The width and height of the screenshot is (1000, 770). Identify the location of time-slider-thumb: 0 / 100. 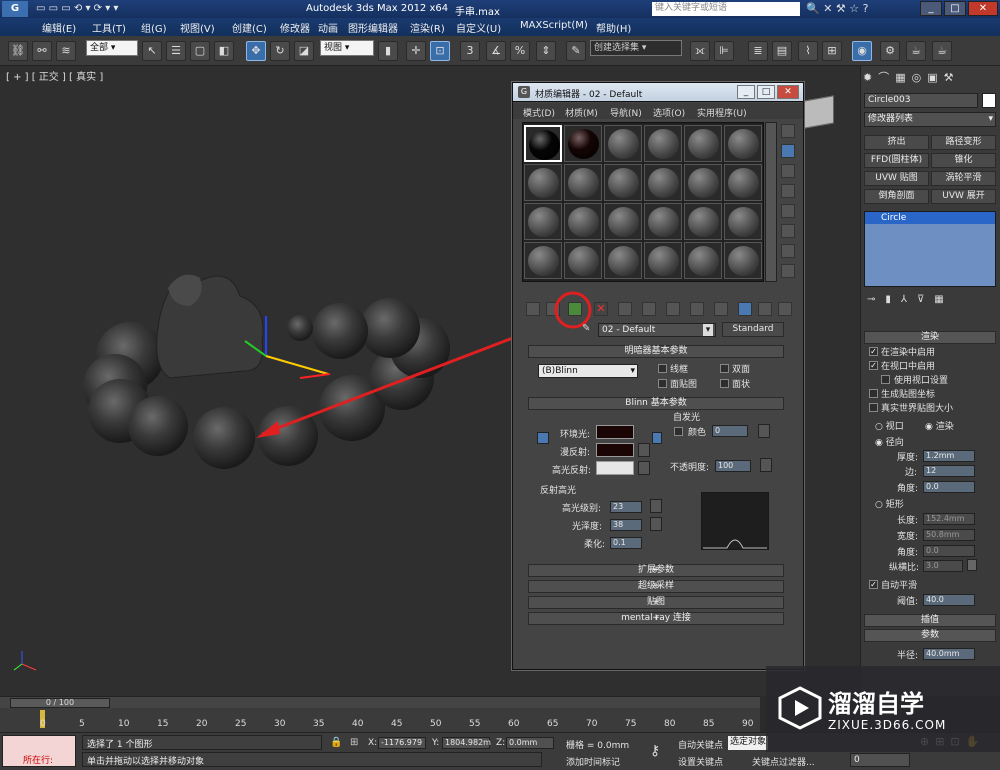
(60, 703).